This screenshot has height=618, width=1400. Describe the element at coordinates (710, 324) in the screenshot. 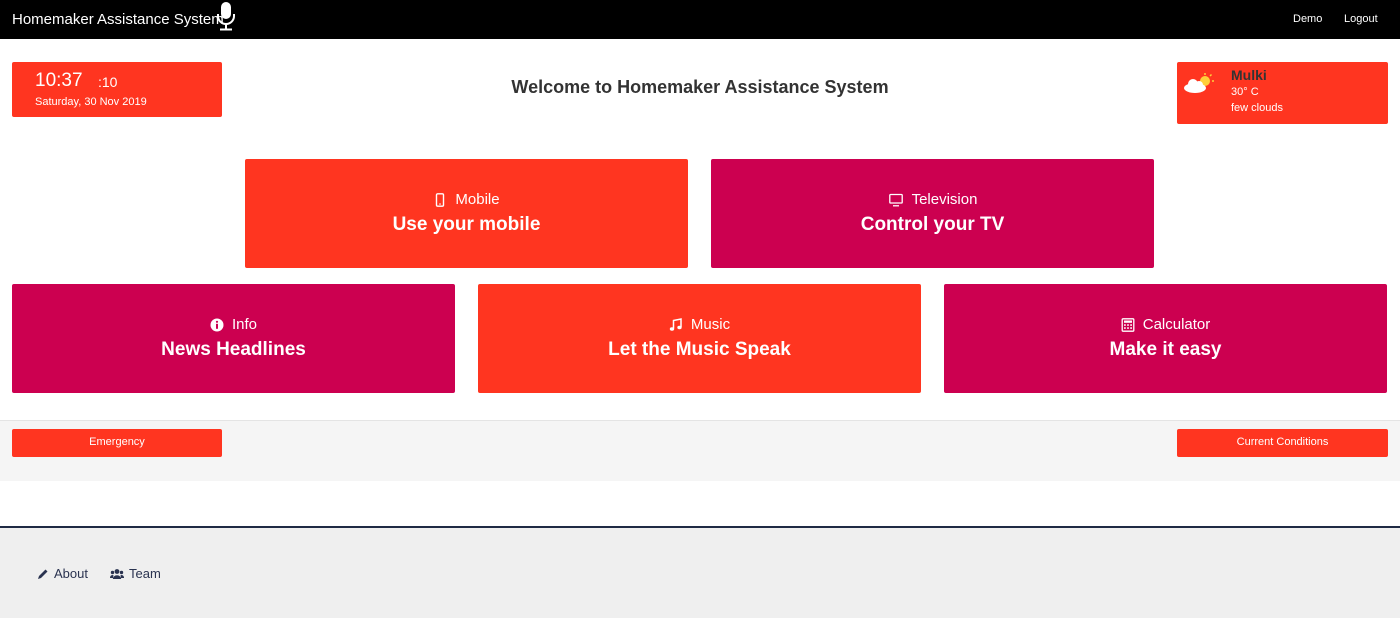

I see `music-tile-label: Music` at that location.